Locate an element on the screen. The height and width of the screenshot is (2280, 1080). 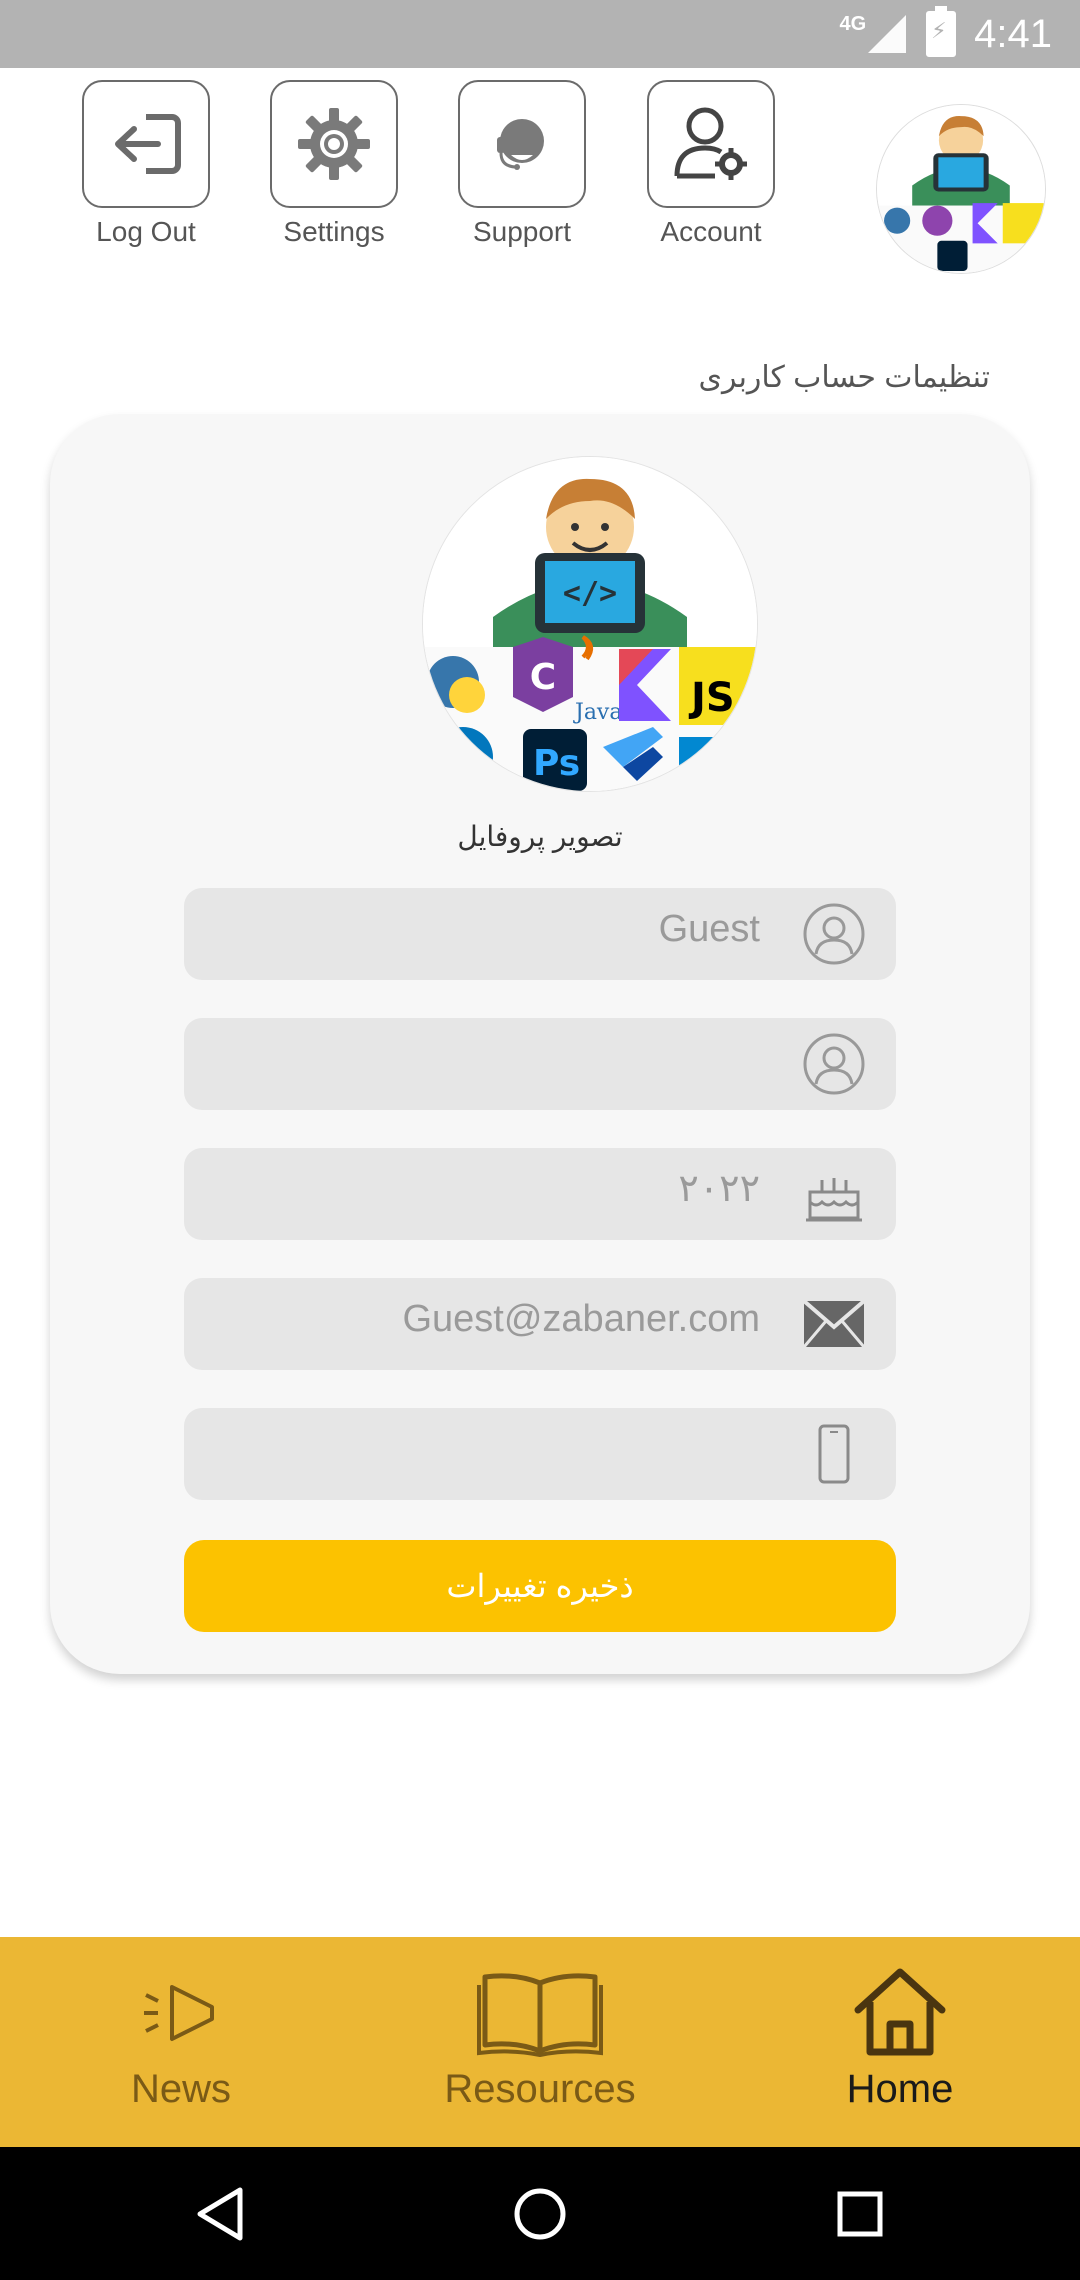
nav-item-news: News is located at coordinates (181, 2034).